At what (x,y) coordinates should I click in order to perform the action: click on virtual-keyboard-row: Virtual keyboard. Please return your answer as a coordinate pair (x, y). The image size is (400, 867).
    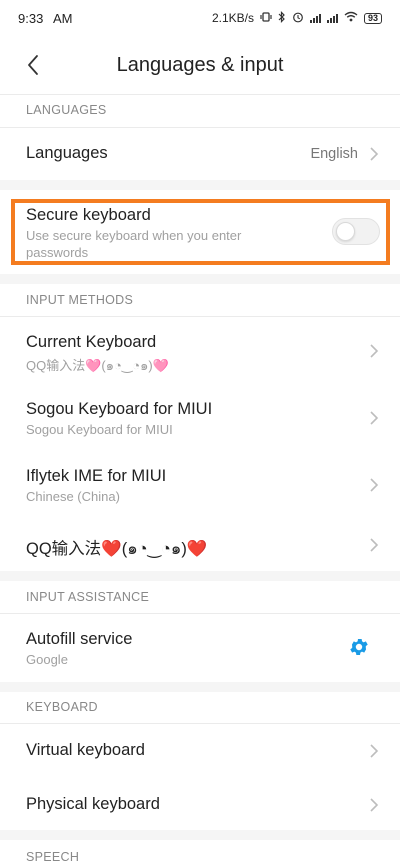
    Looking at the image, I should click on (200, 750).